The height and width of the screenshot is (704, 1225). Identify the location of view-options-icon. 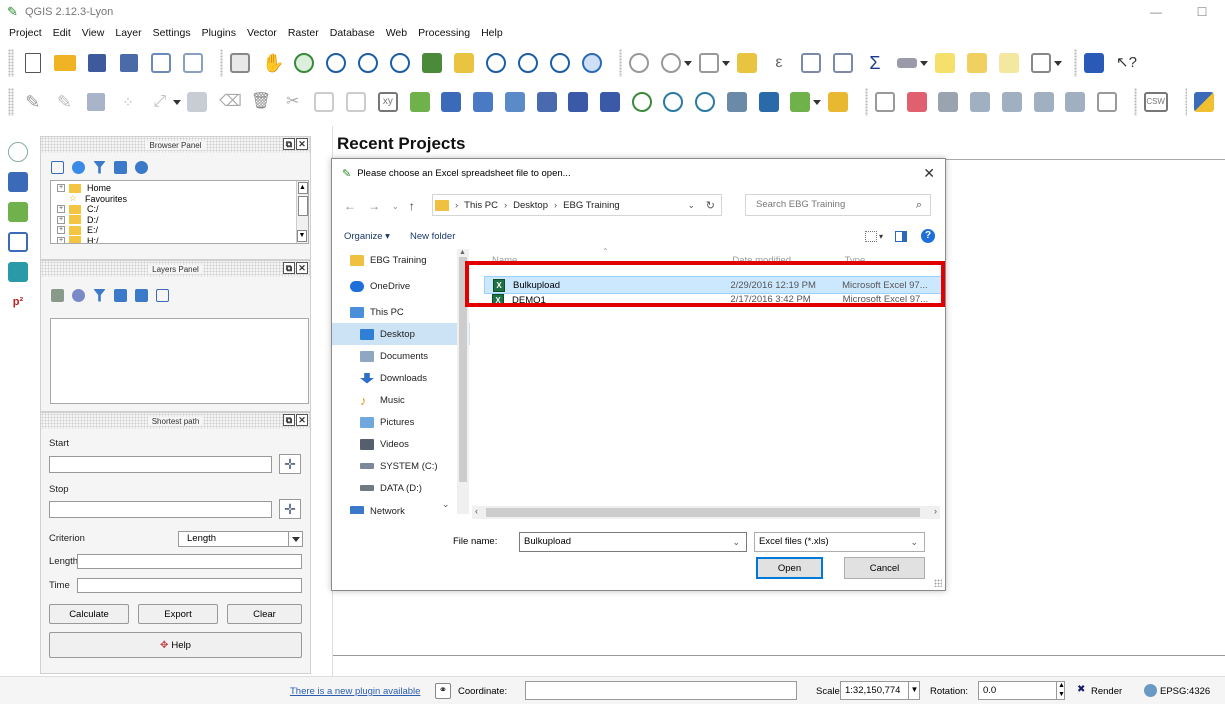
(870, 236).